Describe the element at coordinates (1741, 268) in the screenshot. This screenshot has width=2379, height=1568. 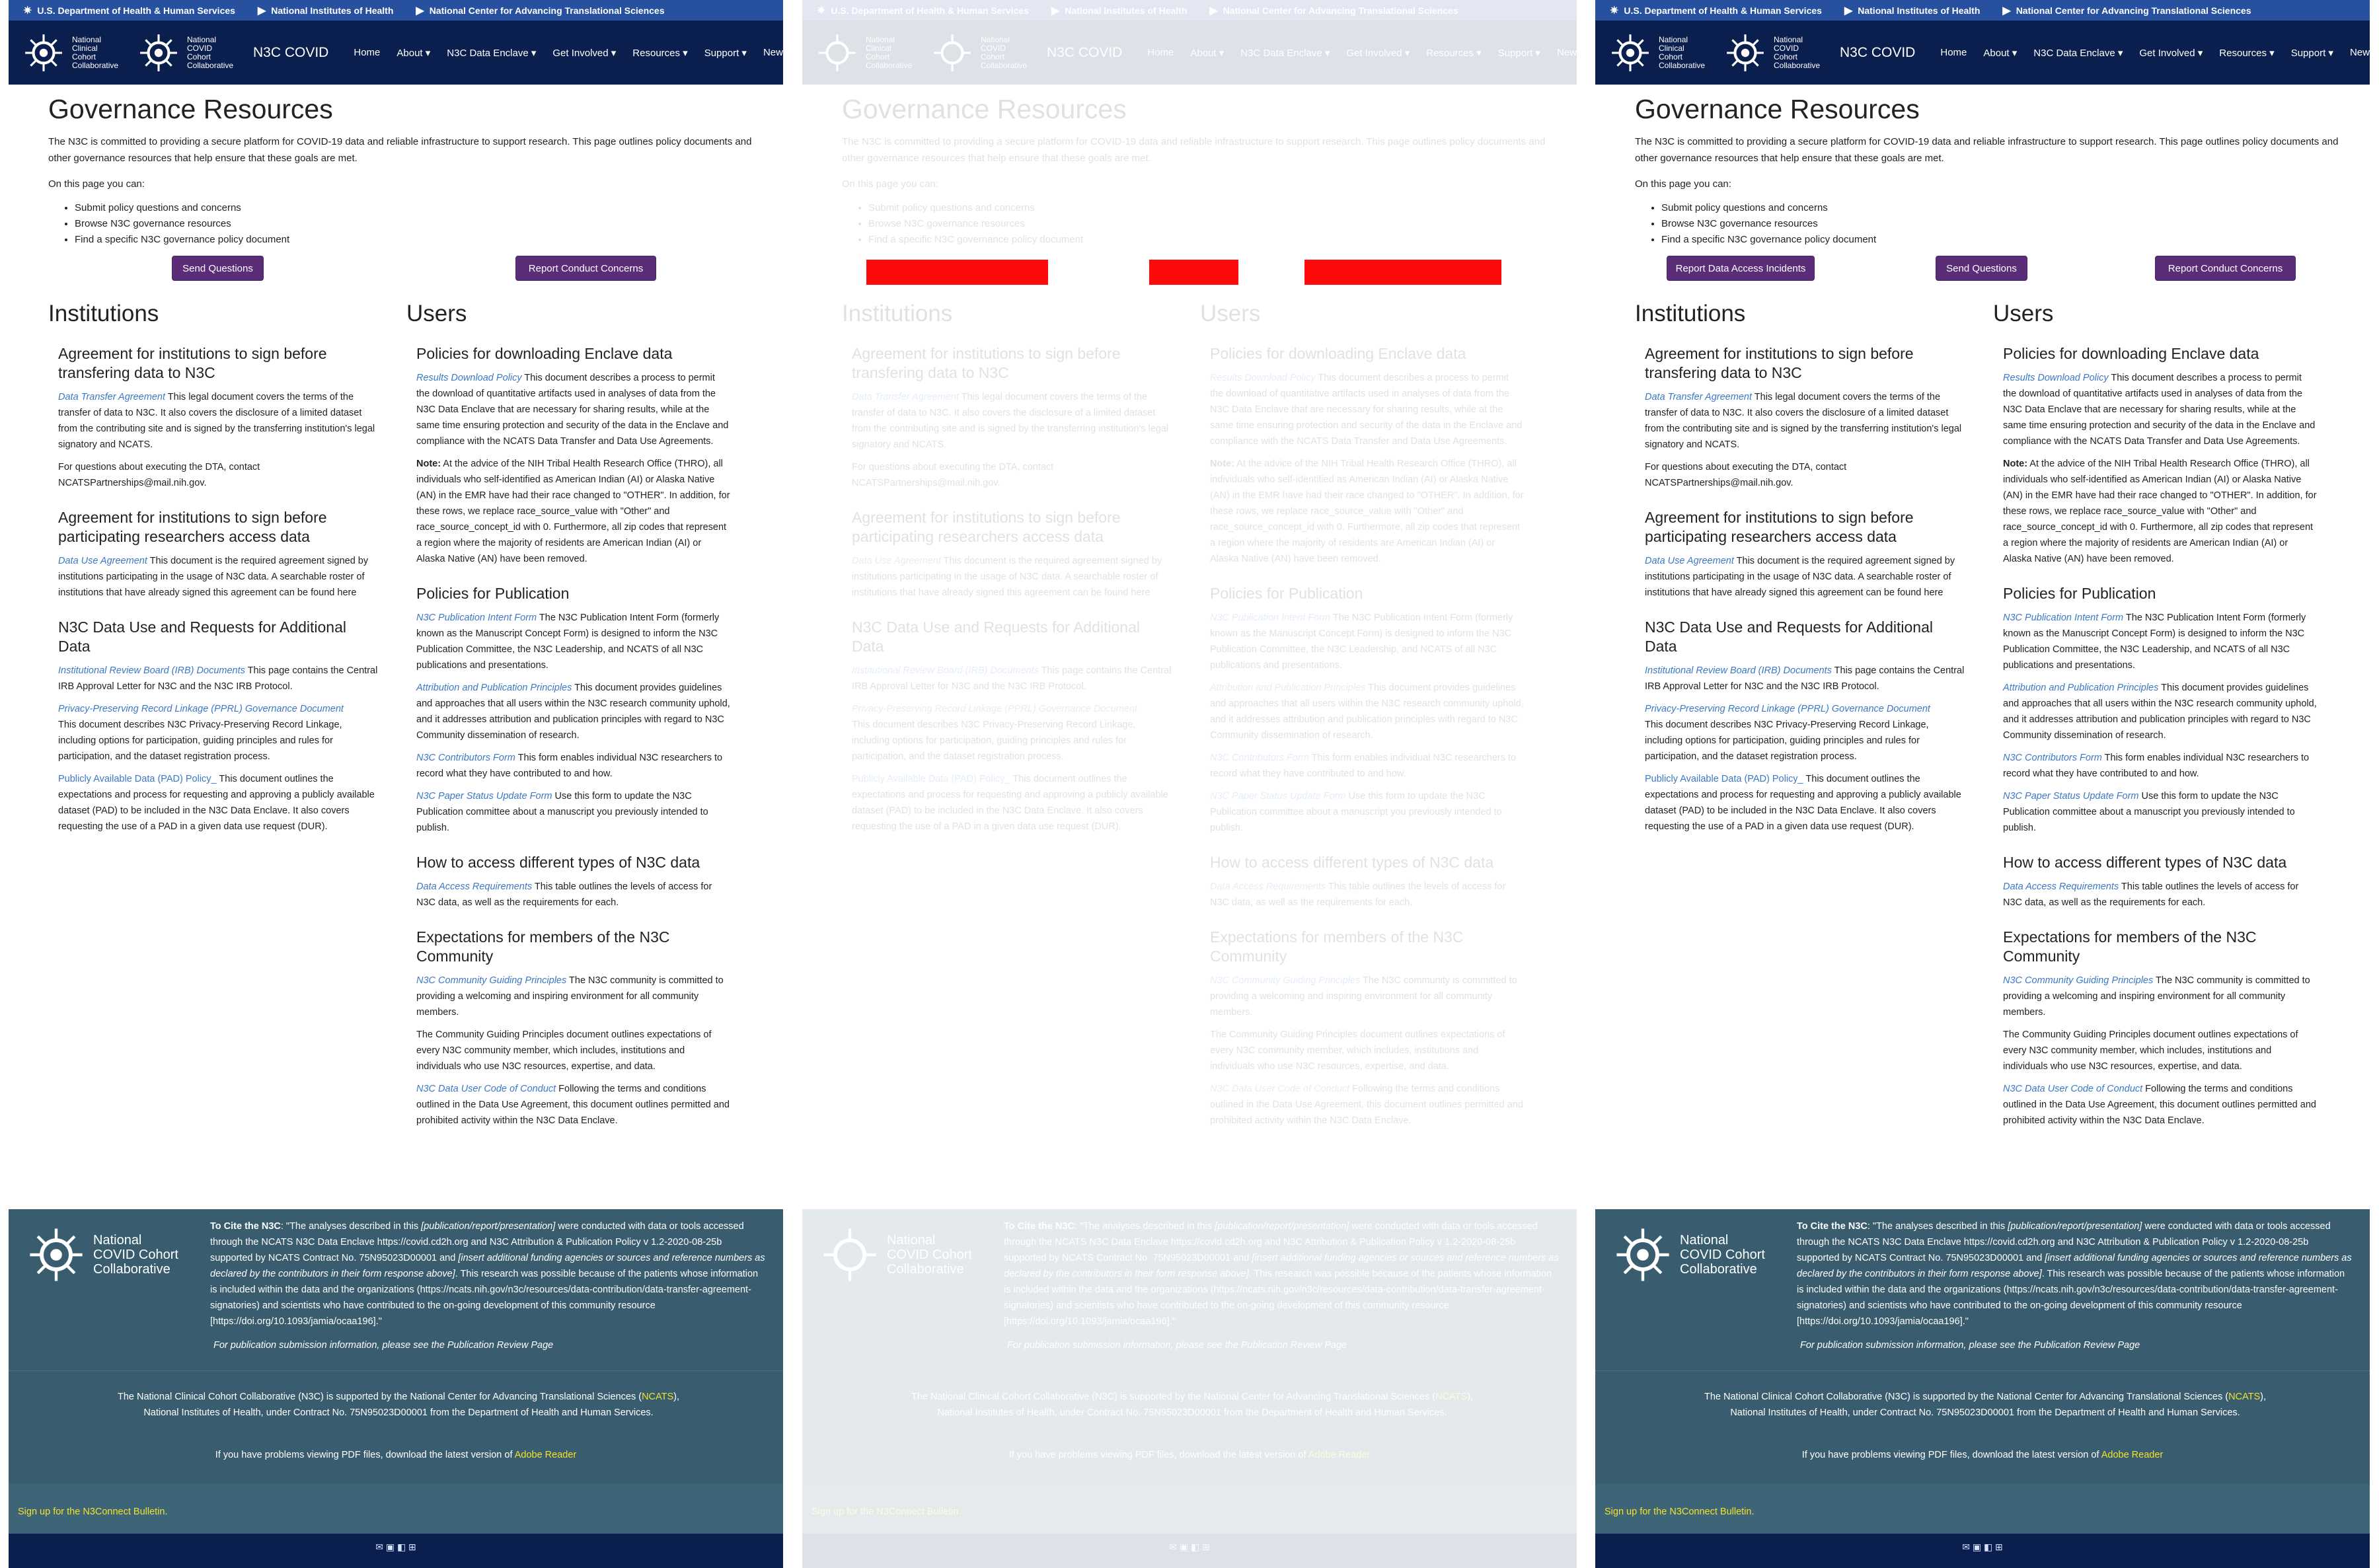
I see `report-data-access-button: Report Data Access Incidents` at that location.